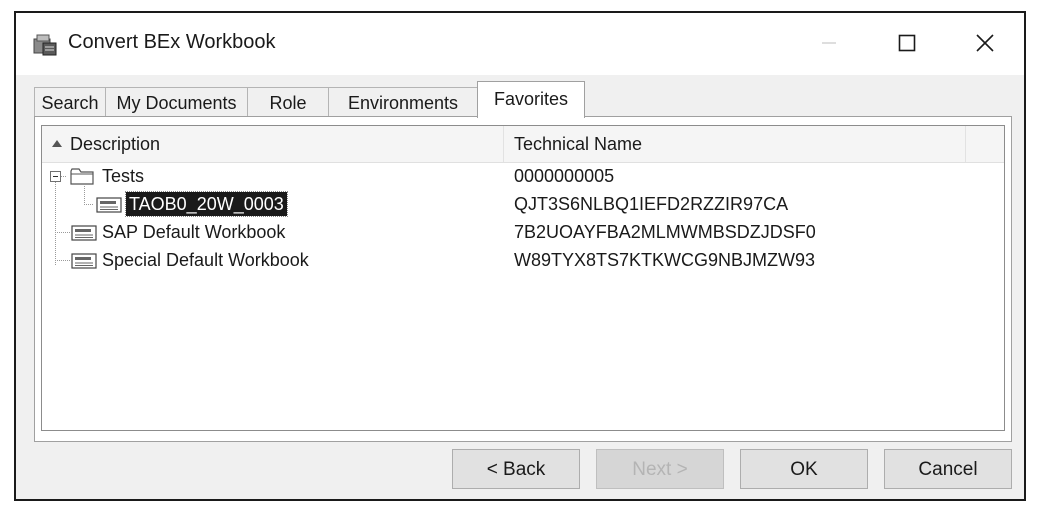  Describe the element at coordinates (520, 44) in the screenshot. I see `title-bar: Convert BEx Workbook` at that location.